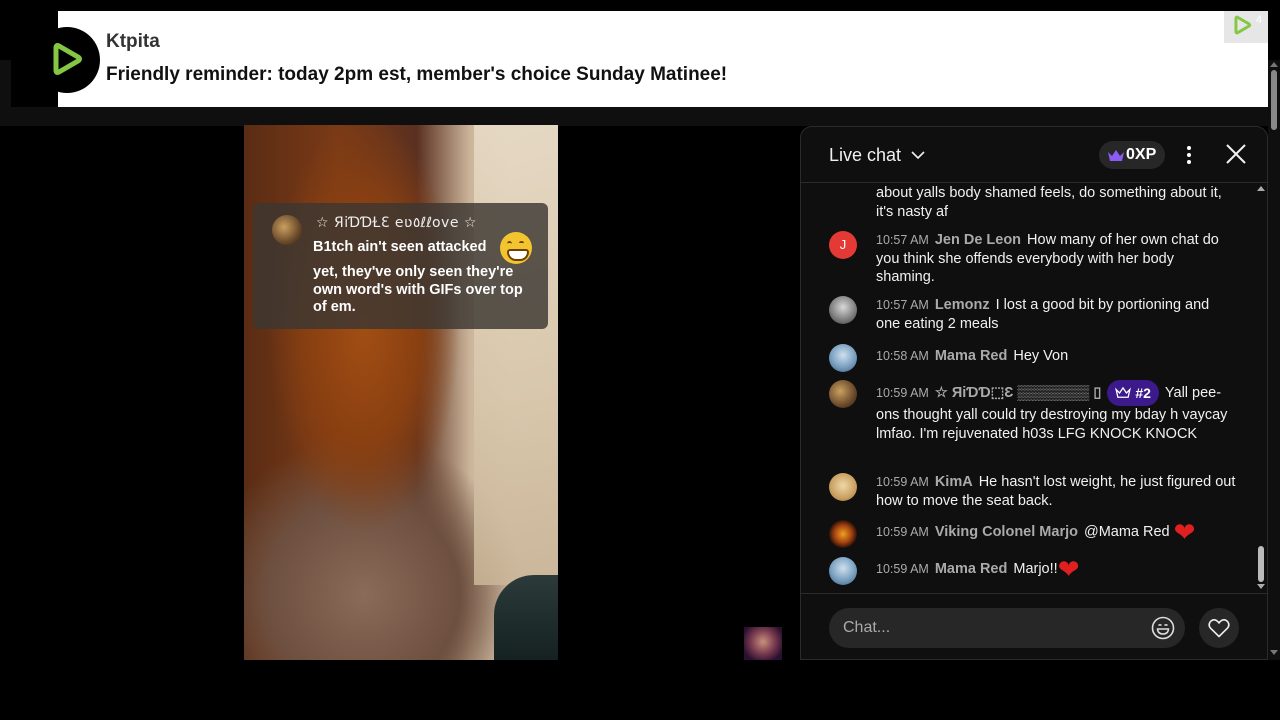 The width and height of the screenshot is (1280, 720). I want to click on chat-scrollbar, so click(1261, 388).